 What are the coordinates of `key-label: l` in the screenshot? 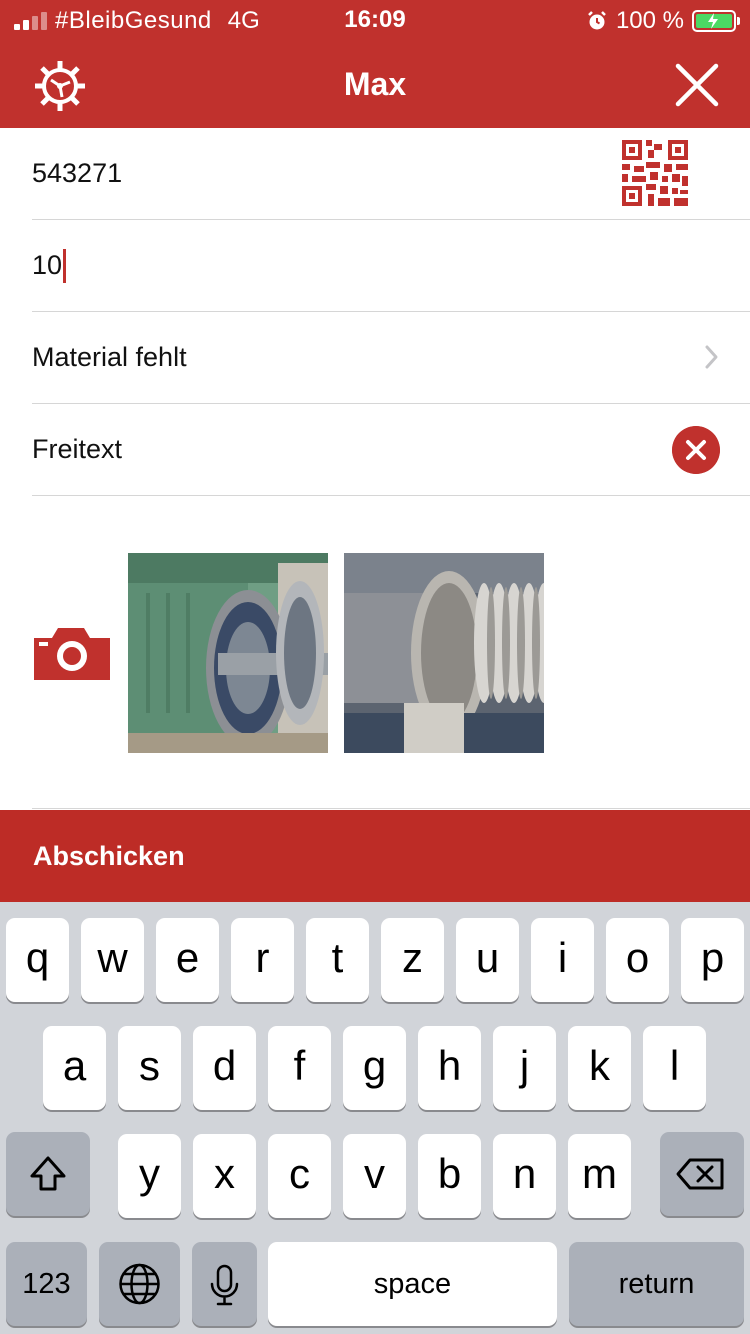 It's located at (674, 1065).